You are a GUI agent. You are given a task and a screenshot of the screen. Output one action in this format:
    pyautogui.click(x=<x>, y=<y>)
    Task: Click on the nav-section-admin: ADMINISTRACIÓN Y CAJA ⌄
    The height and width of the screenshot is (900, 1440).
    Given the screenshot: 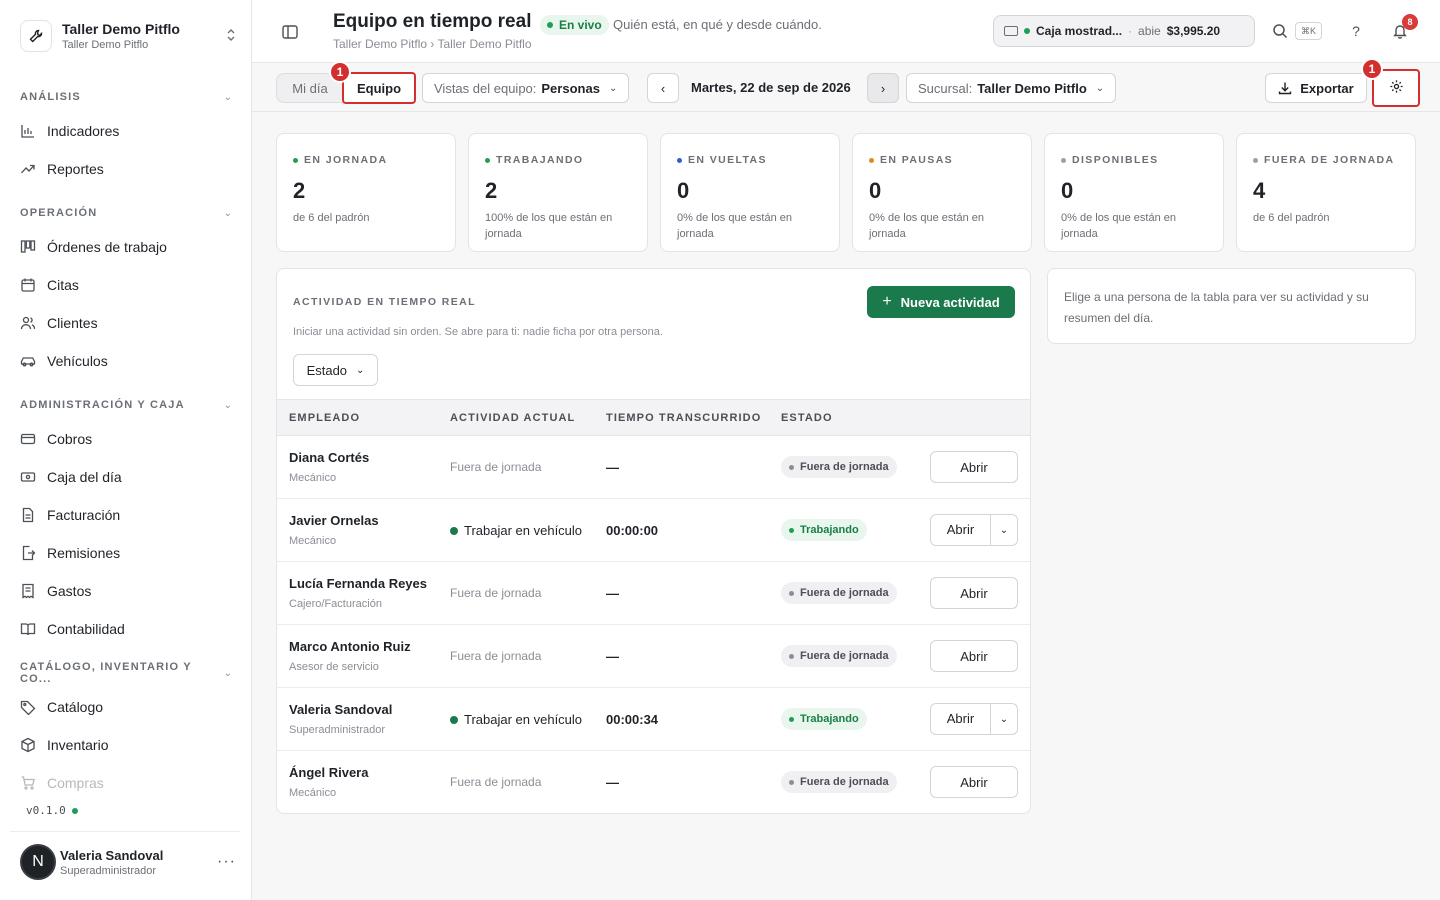 What is the action you would take?
    pyautogui.click(x=126, y=405)
    